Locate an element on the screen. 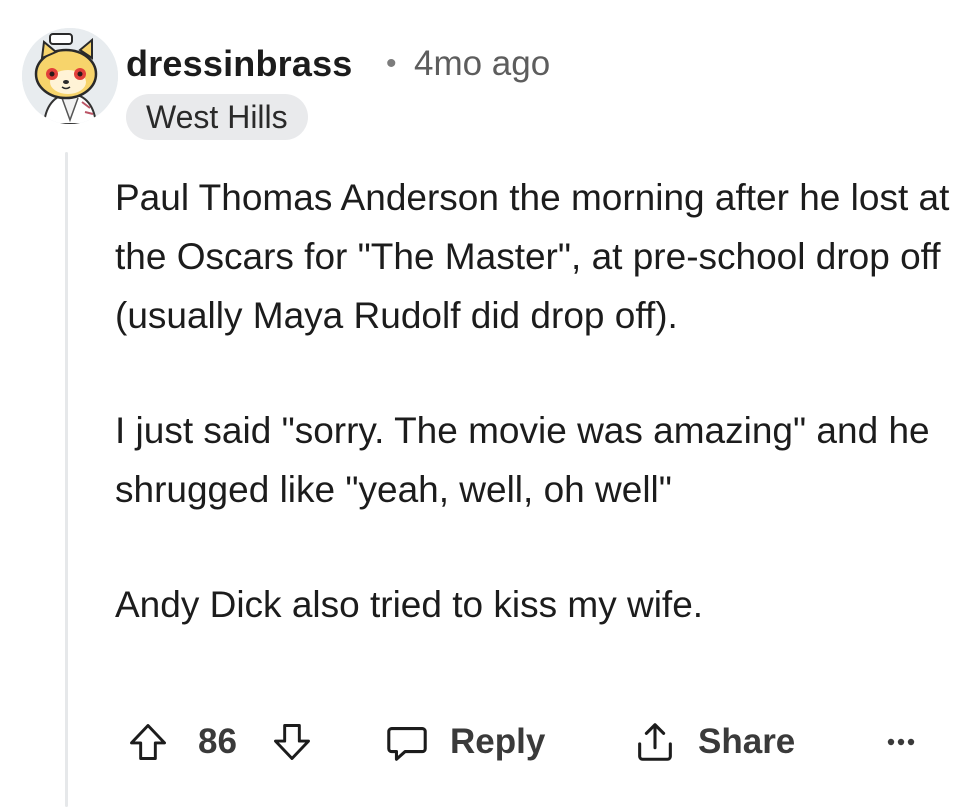 Image resolution: width=978 pixels, height=810 pixels. comment-age: 4mo ago is located at coordinates (482, 63).